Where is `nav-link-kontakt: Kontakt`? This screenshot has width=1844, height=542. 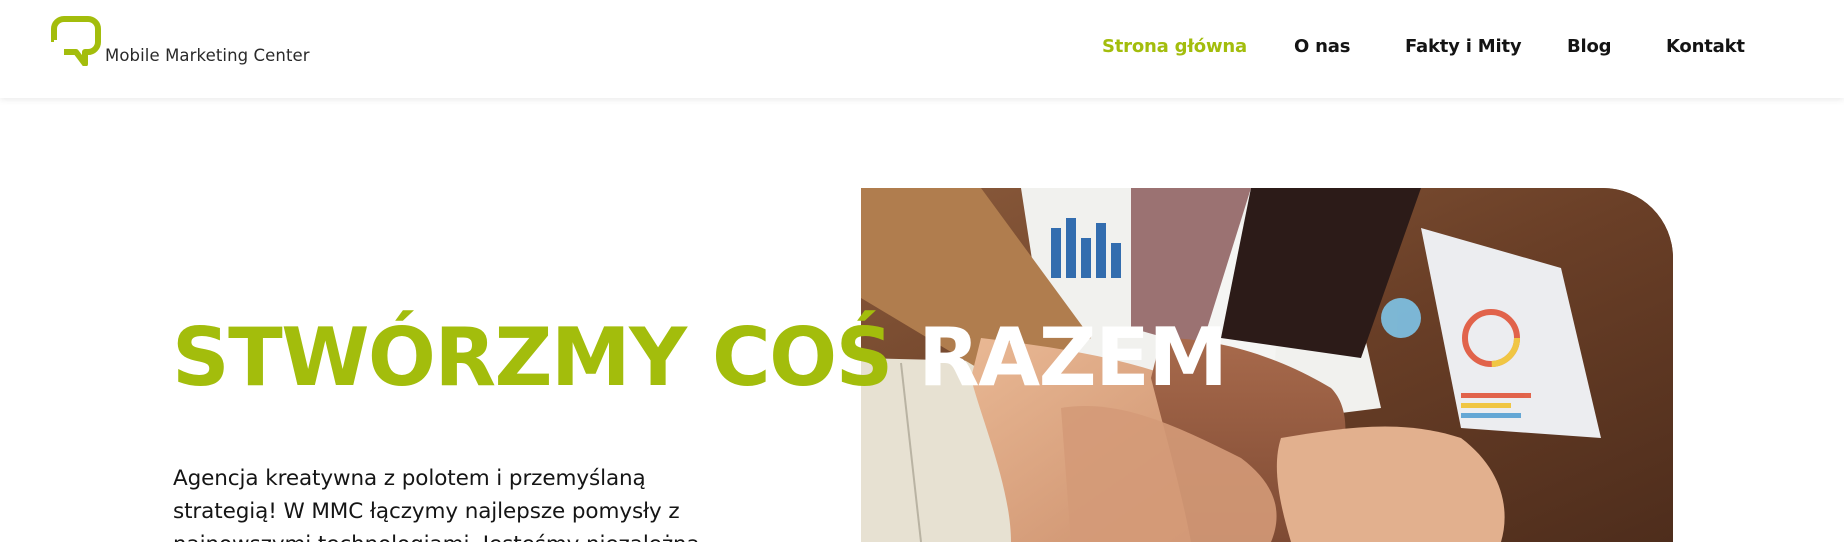 nav-link-kontakt: Kontakt is located at coordinates (1705, 46).